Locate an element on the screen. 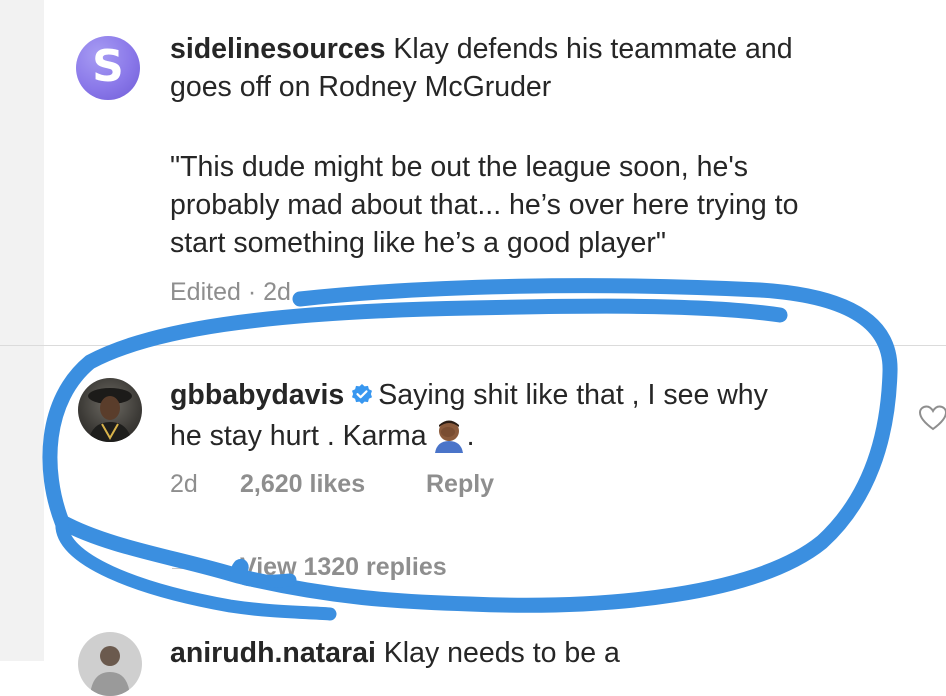  next-comment-text: anirudh.natarai Klay needs to be a is located at coordinates (395, 653).